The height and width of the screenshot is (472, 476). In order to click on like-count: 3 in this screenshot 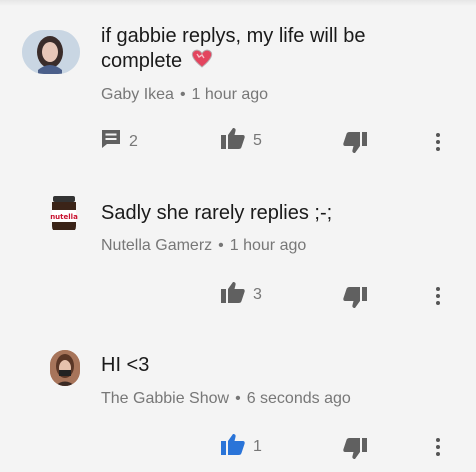, I will do `click(257, 294)`.